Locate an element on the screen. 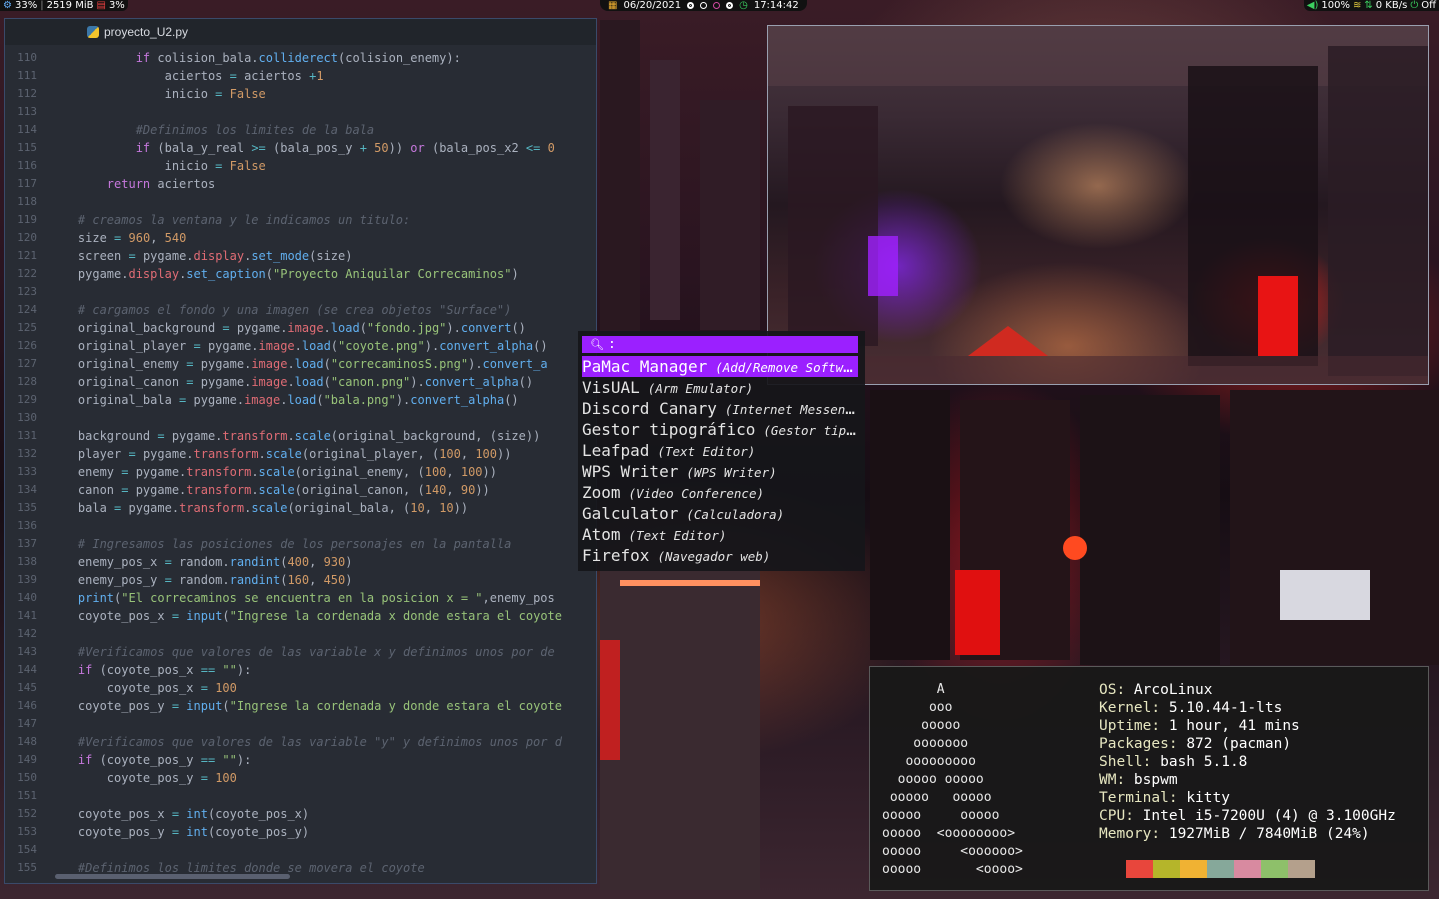 Image resolution: width=1439 pixels, height=899 pixels. launcher-item: WPS Writer (WPS Writer) is located at coordinates (720, 471).